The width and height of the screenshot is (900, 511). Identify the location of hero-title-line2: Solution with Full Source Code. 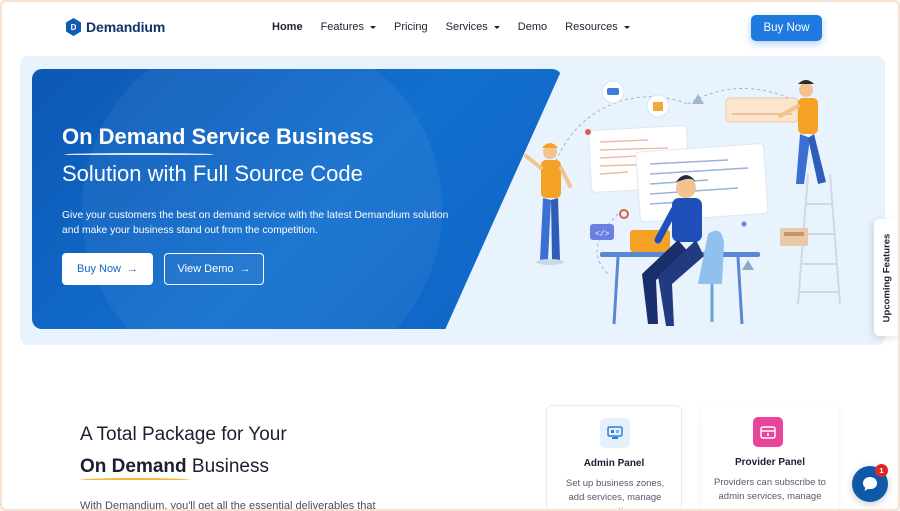
(212, 173).